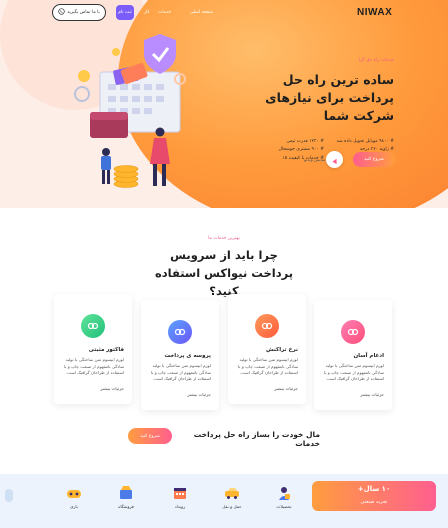 The width and height of the screenshot is (448, 528). I want to click on call-button-label: با ما تماس بگیرید, so click(83, 12).